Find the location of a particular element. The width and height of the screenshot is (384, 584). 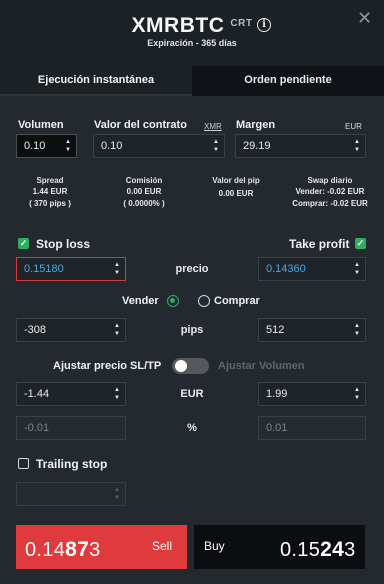

stop-loss-price: 0.15180 is located at coordinates (44, 269).